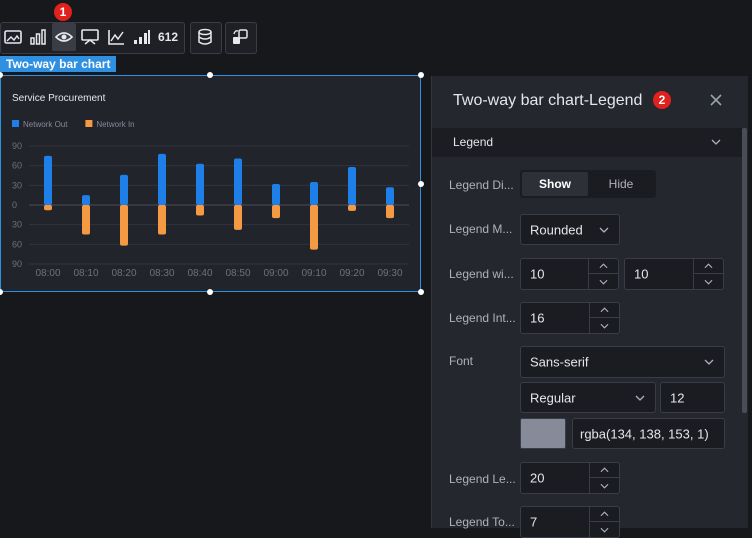 The image size is (752, 538). Describe the element at coordinates (587, 142) in the screenshot. I see `legend-section-header: Legend` at that location.